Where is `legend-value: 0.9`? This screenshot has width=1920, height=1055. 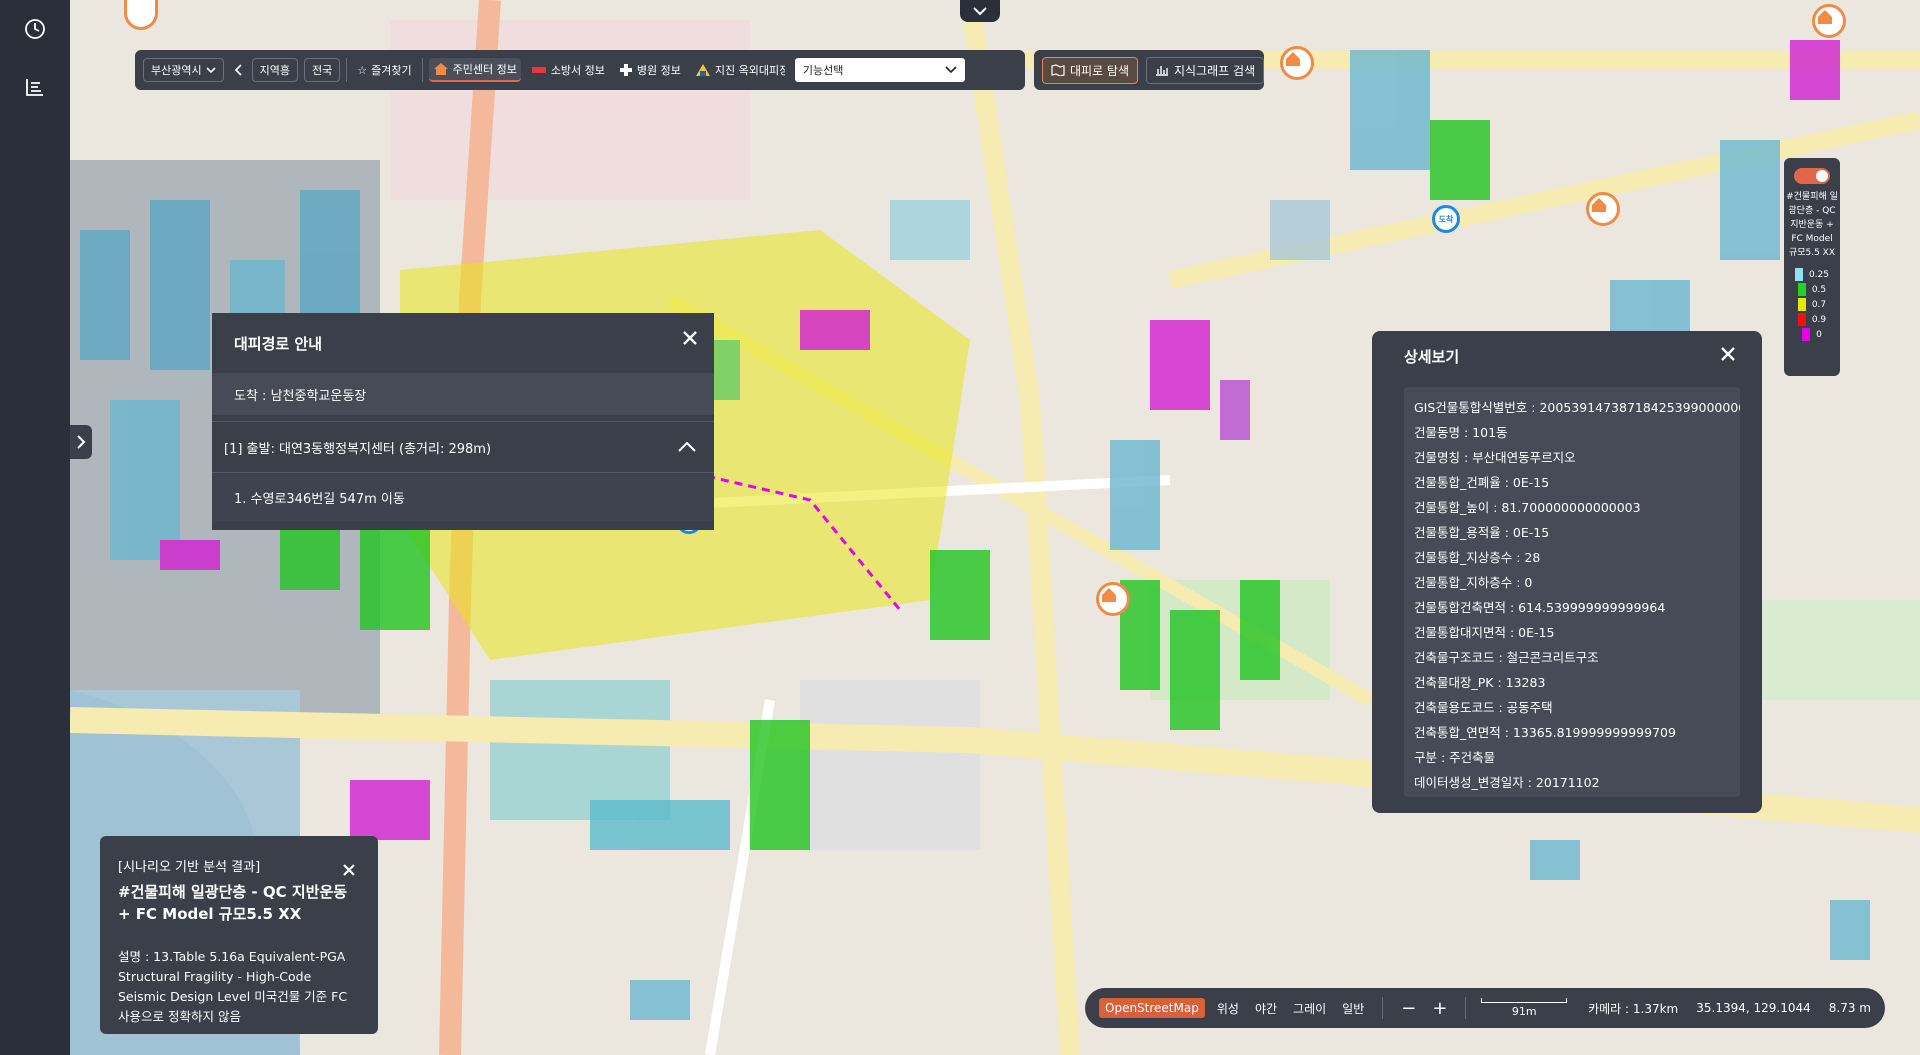 legend-value: 0.9 is located at coordinates (1819, 319).